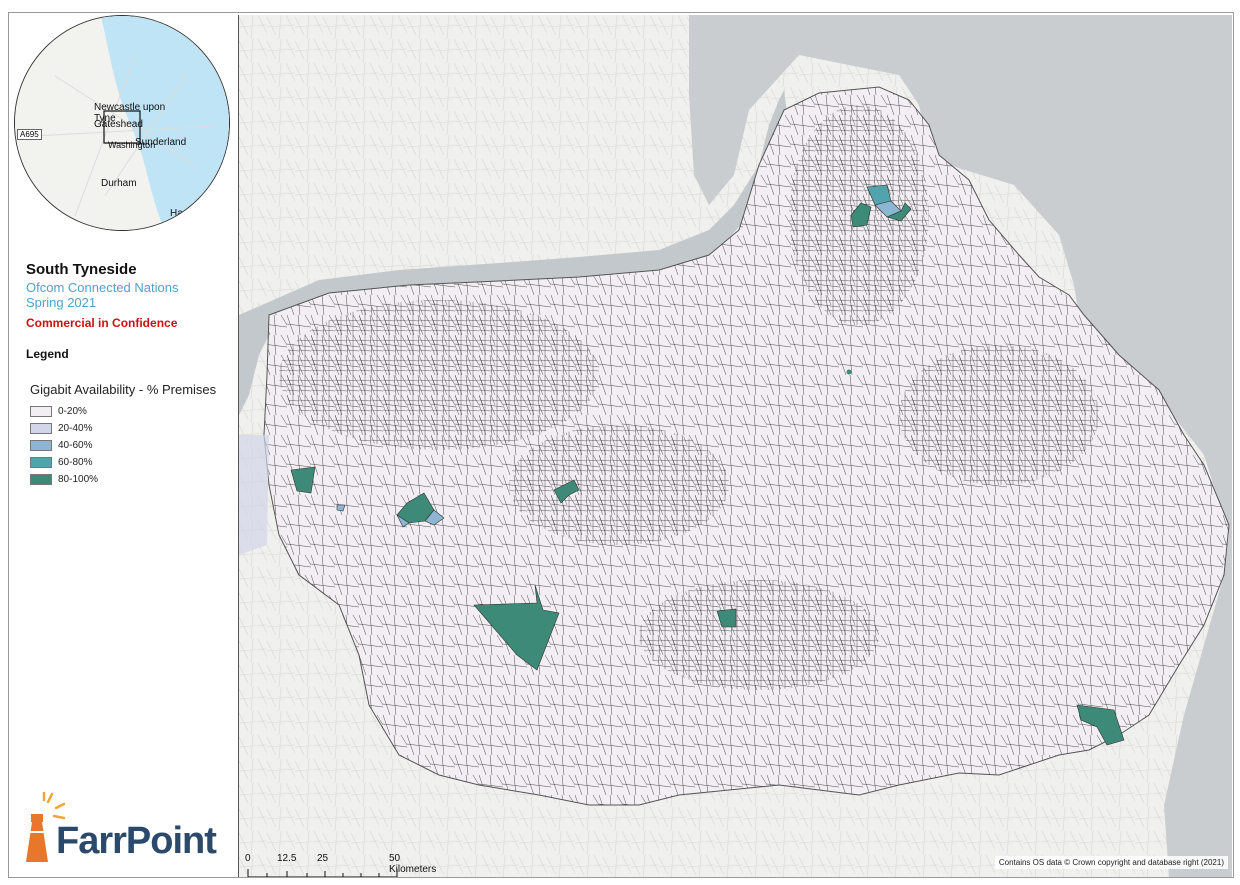 This screenshot has width=1240, height=885. What do you see at coordinates (61, 302) in the screenshot?
I see `map-subtitle-period: Spring 2021` at bounding box center [61, 302].